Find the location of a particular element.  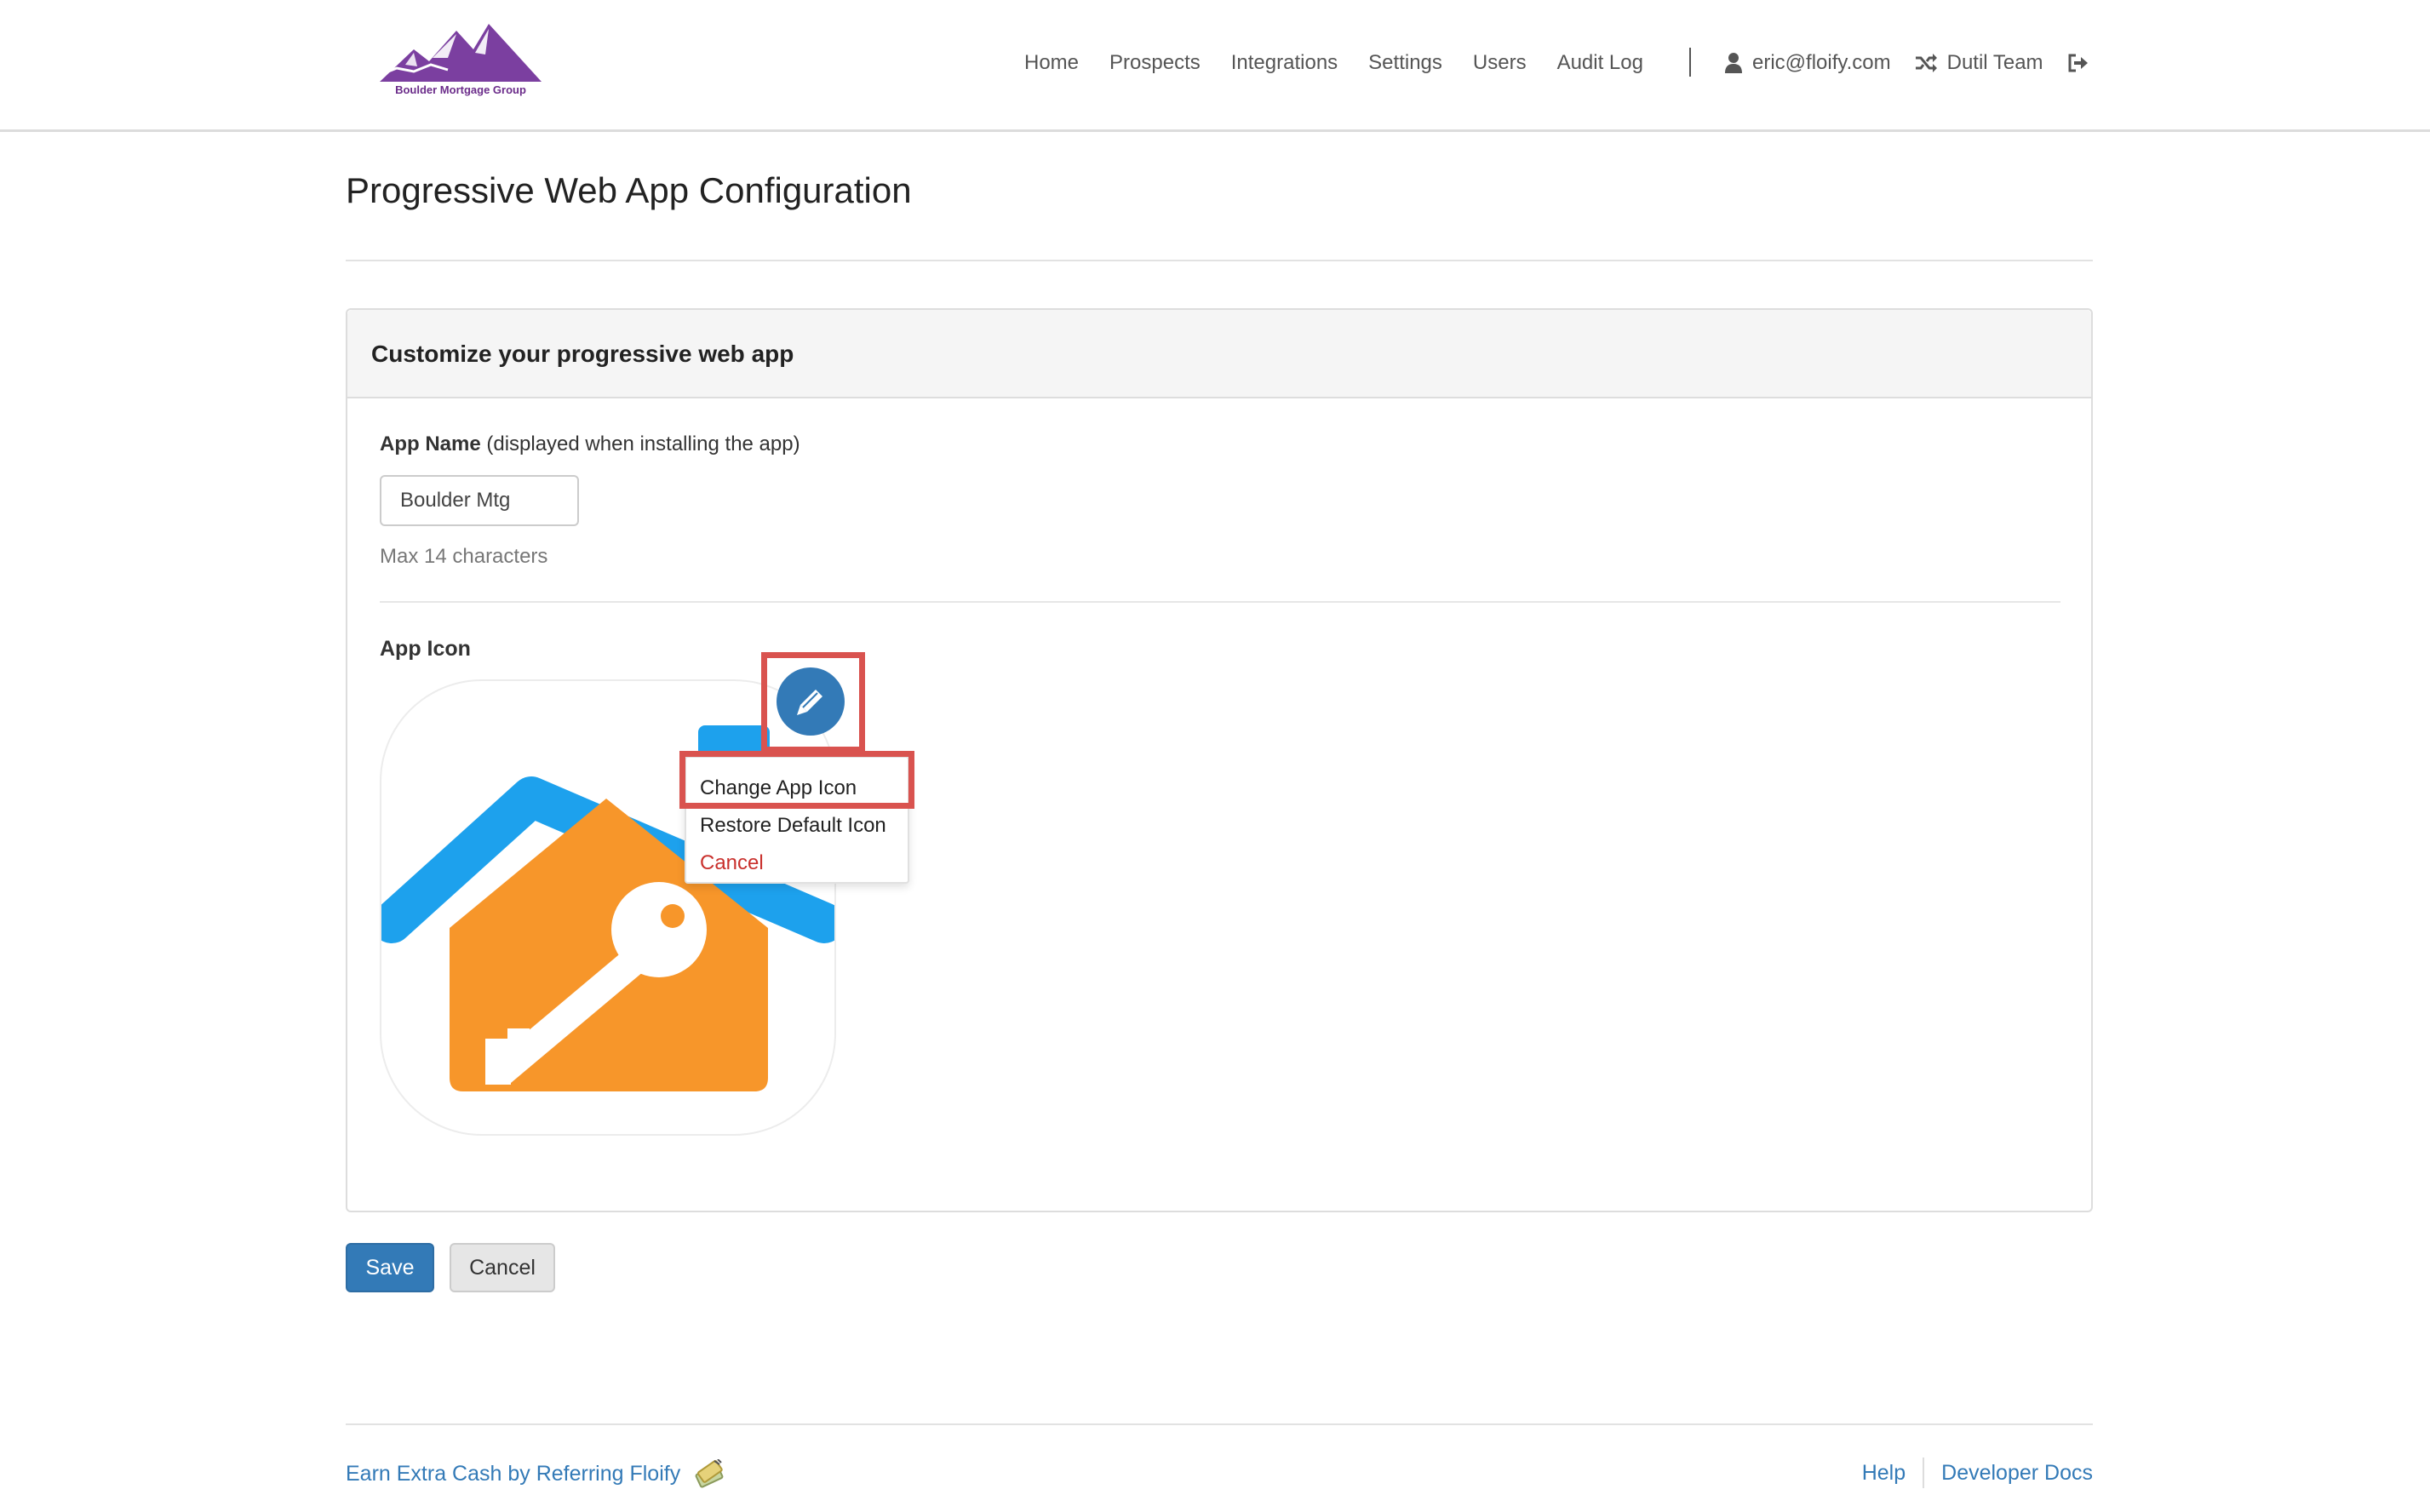

user-account-link: eric@floify.com is located at coordinates (1808, 63).